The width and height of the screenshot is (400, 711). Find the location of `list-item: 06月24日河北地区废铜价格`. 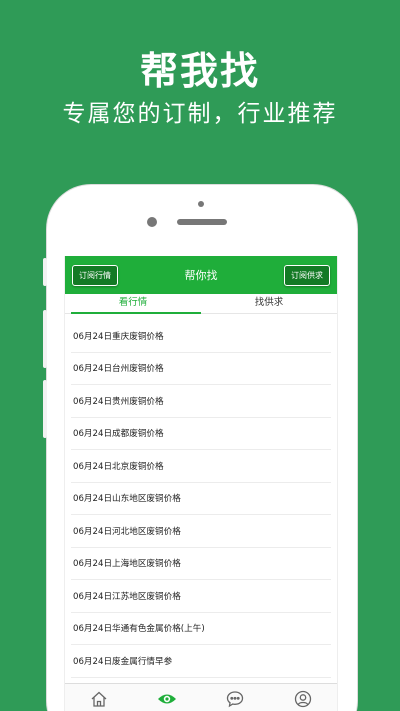

list-item: 06月24日河北地区废铜价格 is located at coordinates (201, 531).